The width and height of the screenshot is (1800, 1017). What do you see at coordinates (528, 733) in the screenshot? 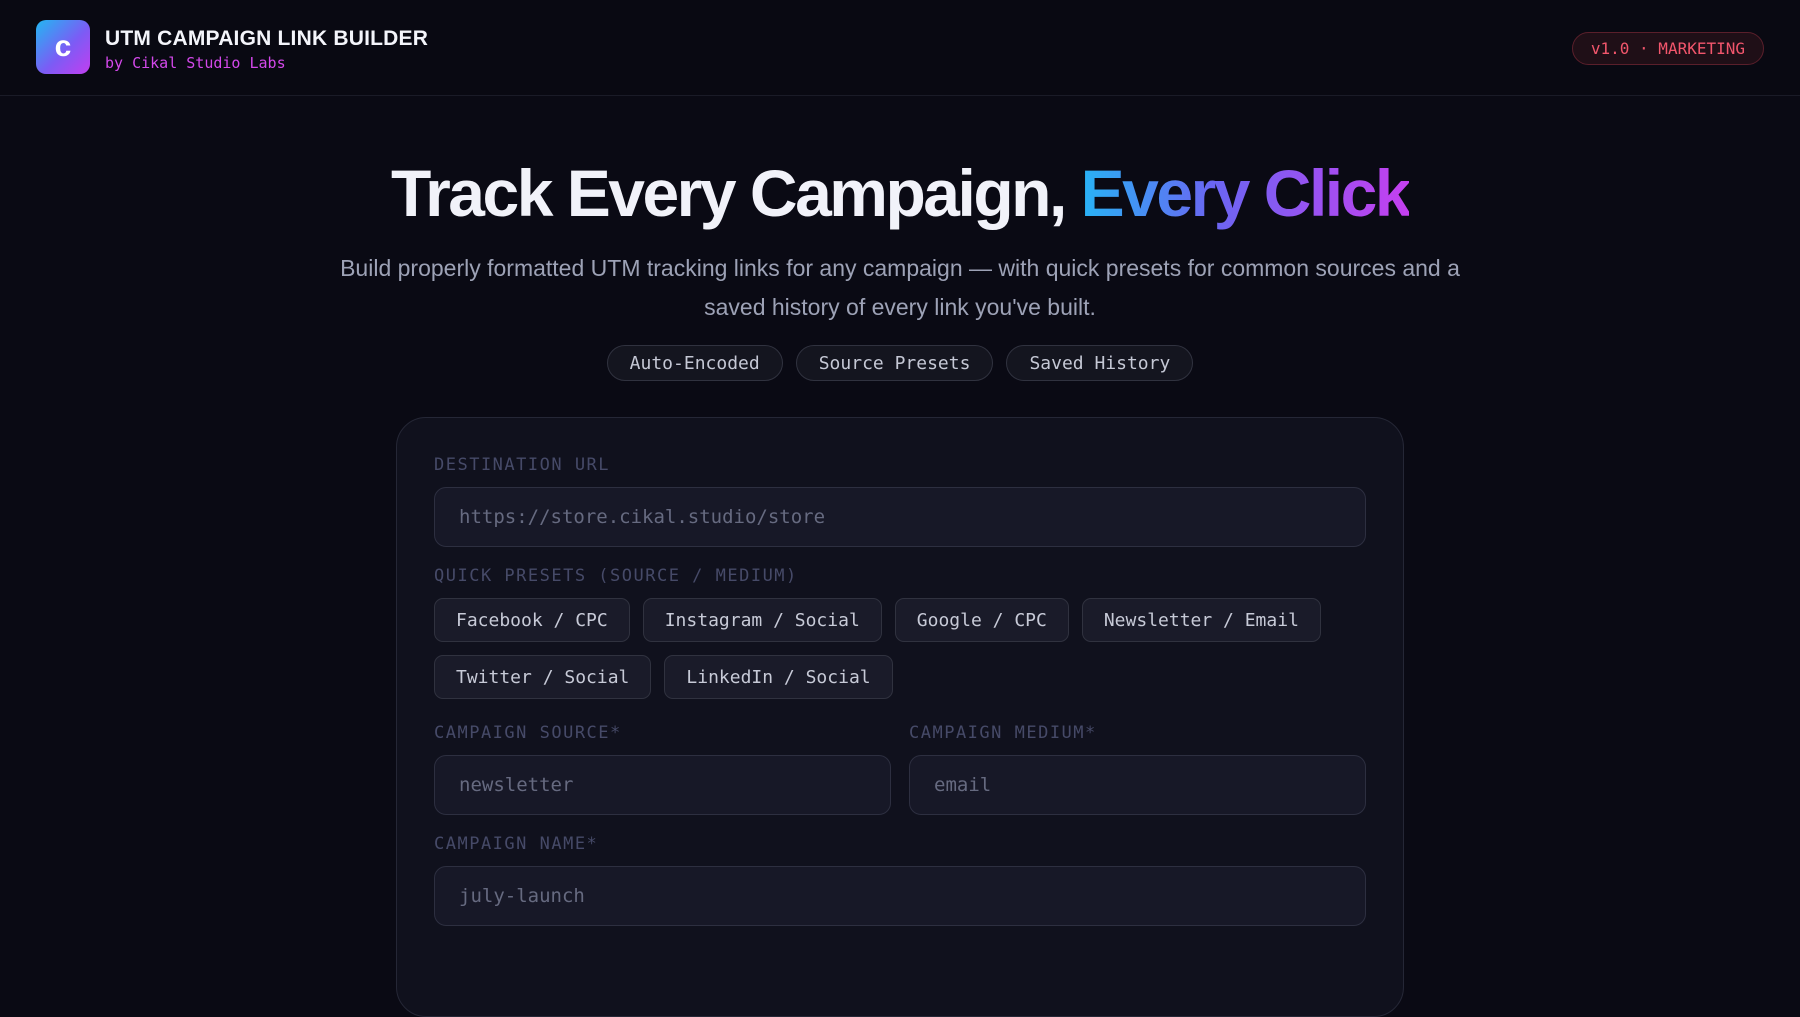
I see `campaign-source-label: CAMPAIGN SOURCE*` at bounding box center [528, 733].